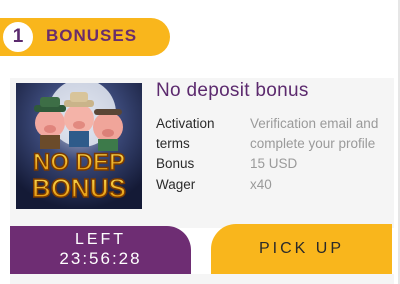  Describe the element at coordinates (202, 279) in the screenshot. I see `panel-bottom-strip` at that location.